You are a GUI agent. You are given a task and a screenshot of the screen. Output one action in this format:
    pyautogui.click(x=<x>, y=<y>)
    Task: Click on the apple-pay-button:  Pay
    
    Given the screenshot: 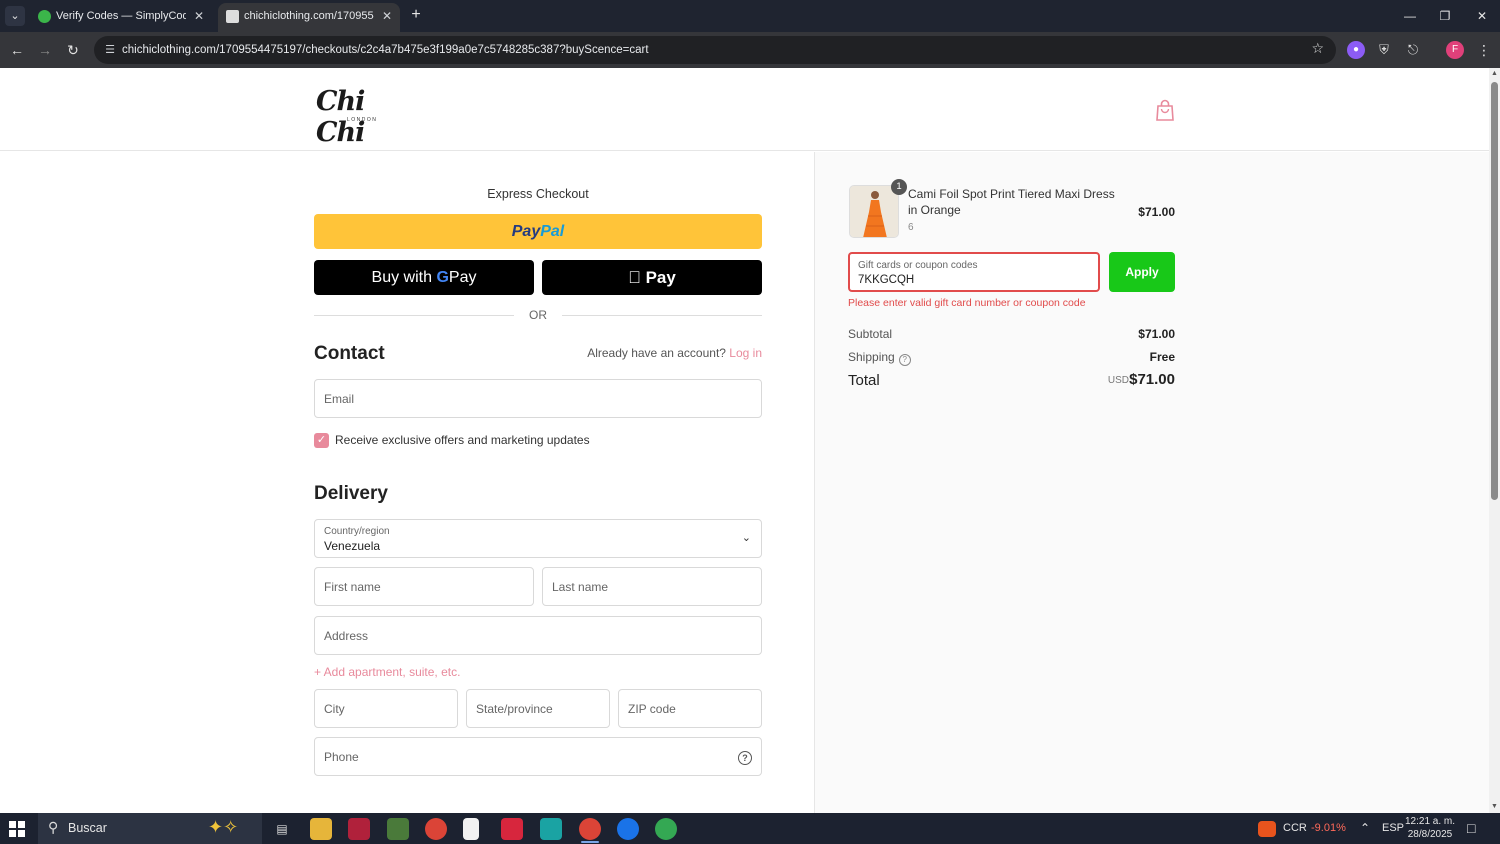 What is the action you would take?
    pyautogui.click(x=652, y=277)
    